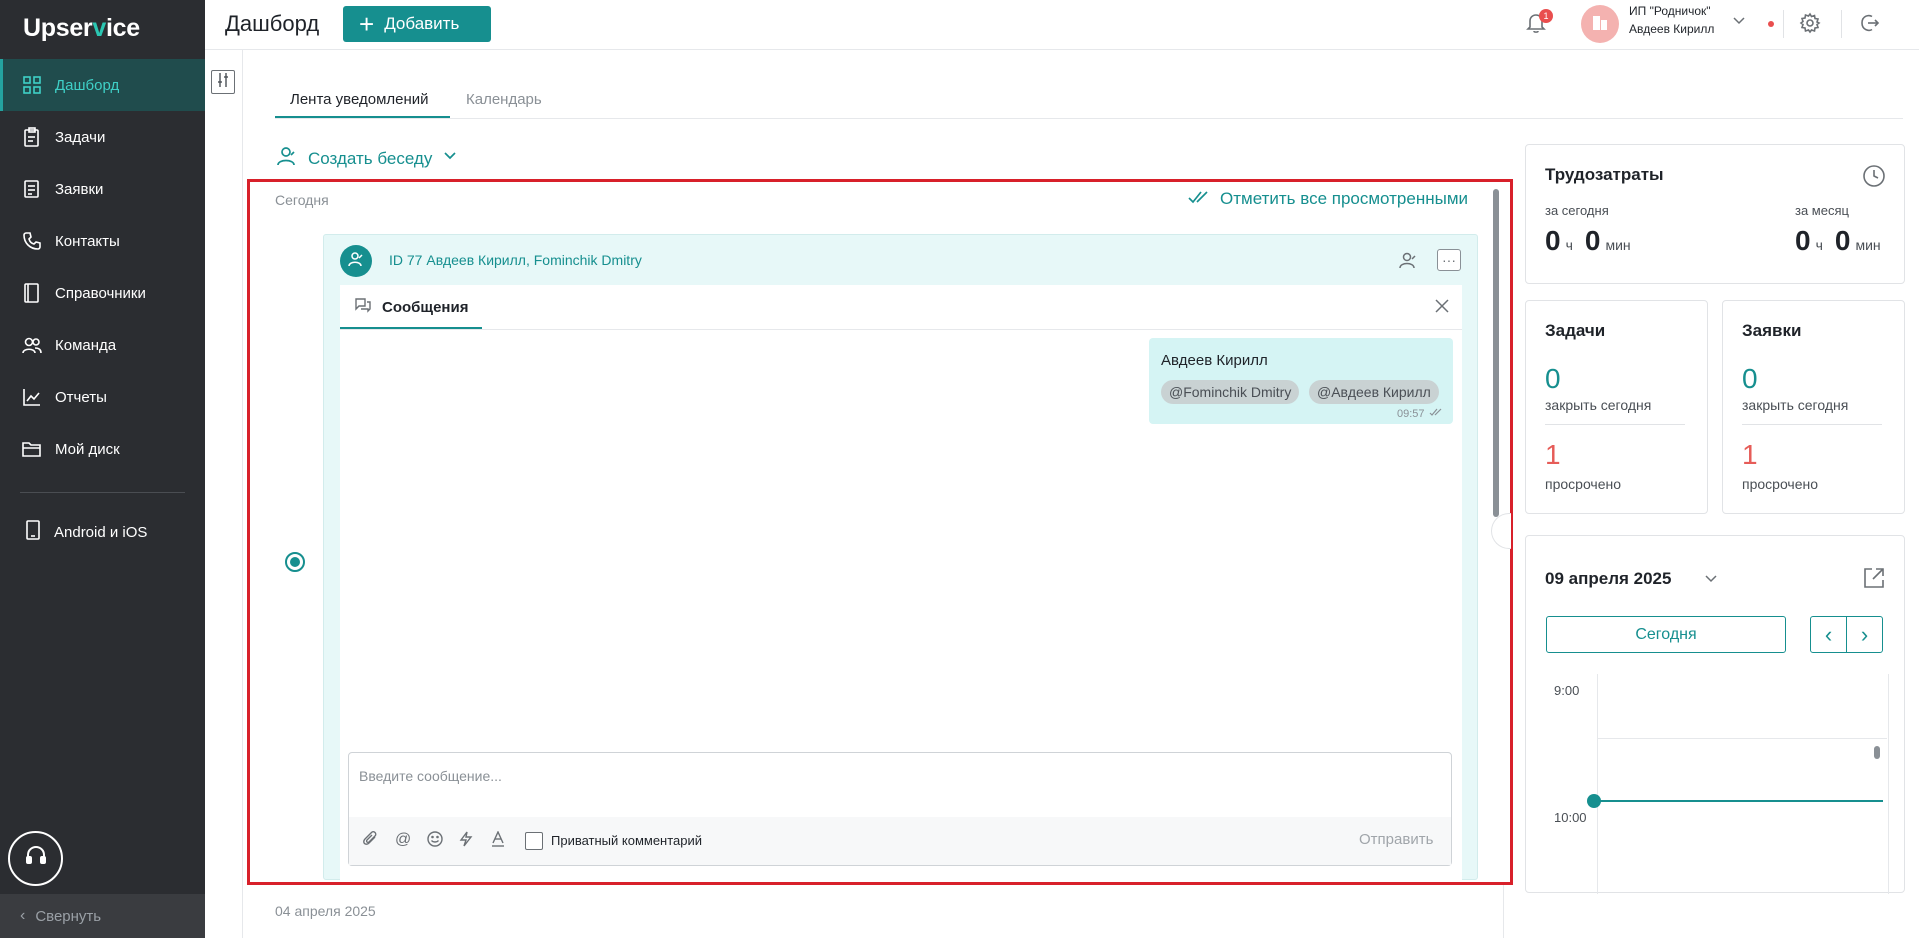  Describe the element at coordinates (466, 841) in the screenshot. I see `lightning-icon` at that location.